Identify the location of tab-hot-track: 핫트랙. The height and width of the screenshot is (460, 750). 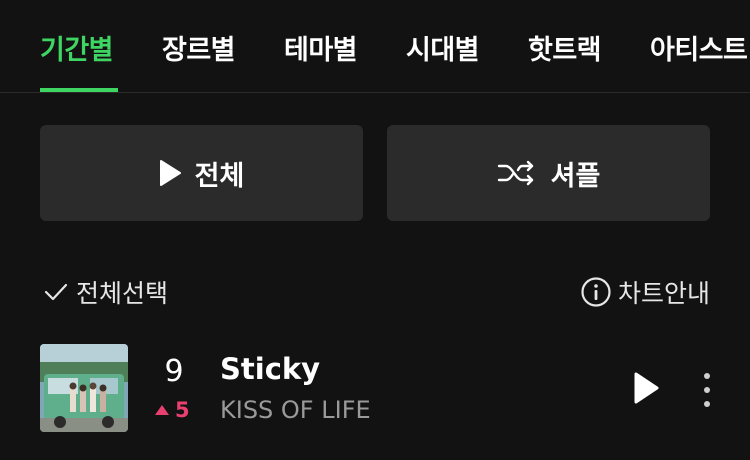
(565, 47).